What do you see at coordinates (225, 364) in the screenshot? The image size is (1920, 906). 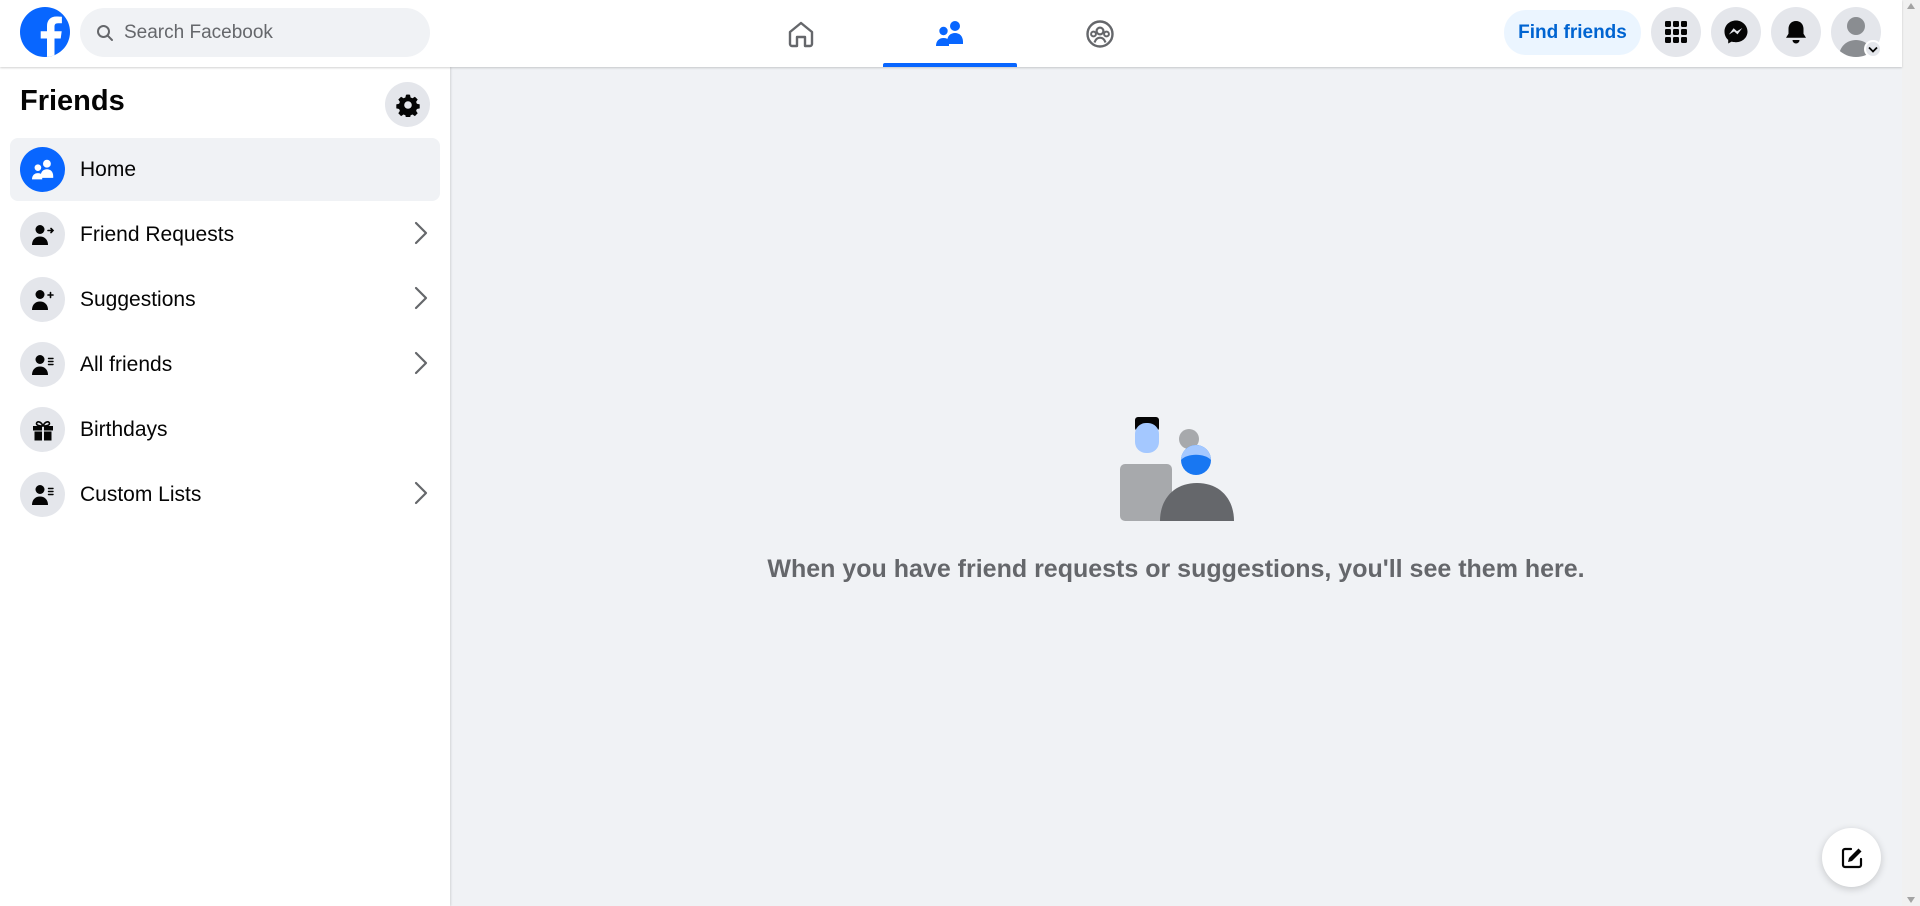 I see `sidebar-item-all-friends: All friends` at bounding box center [225, 364].